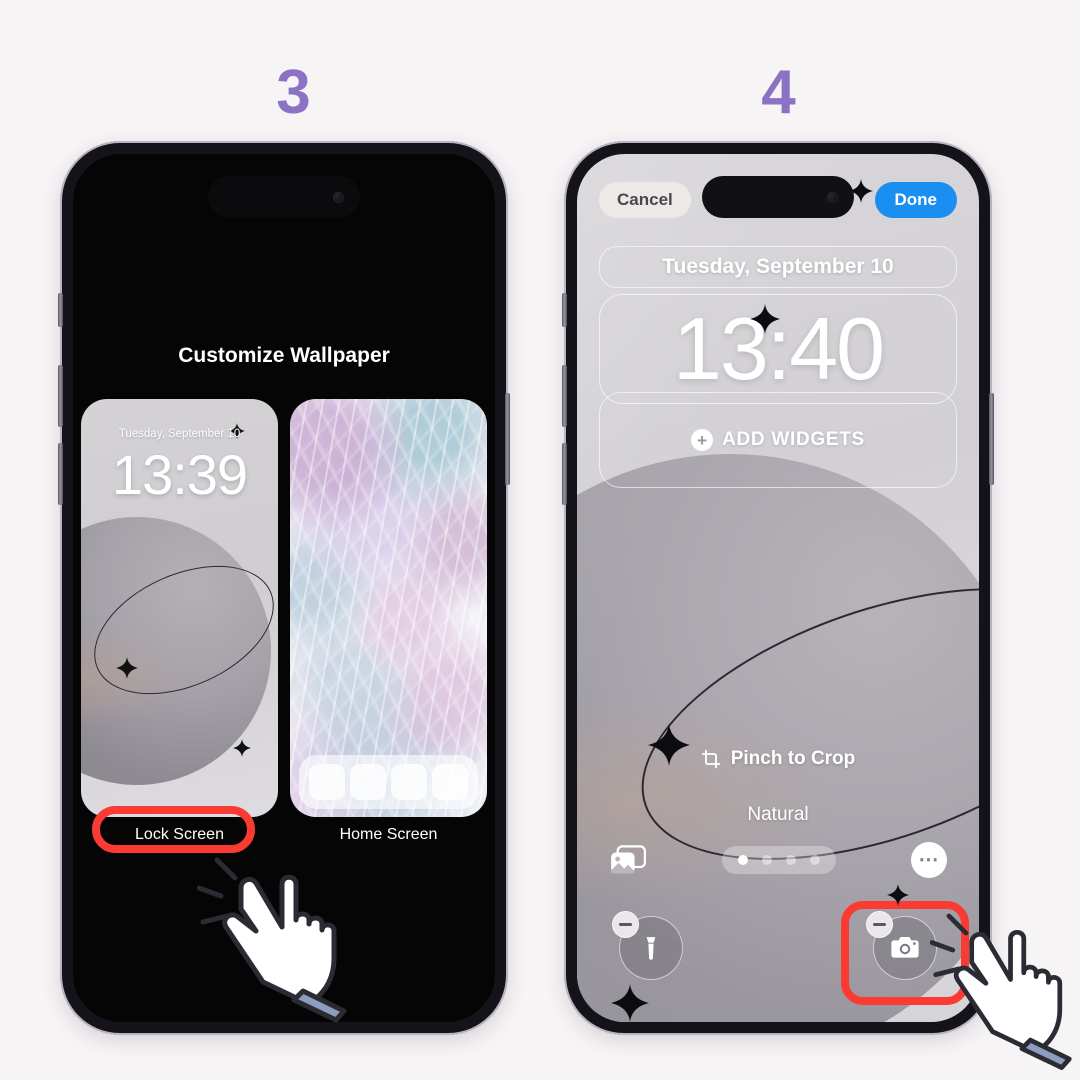 The width and height of the screenshot is (1080, 1080). I want to click on editor-toolbar: Cancel Done, so click(778, 200).